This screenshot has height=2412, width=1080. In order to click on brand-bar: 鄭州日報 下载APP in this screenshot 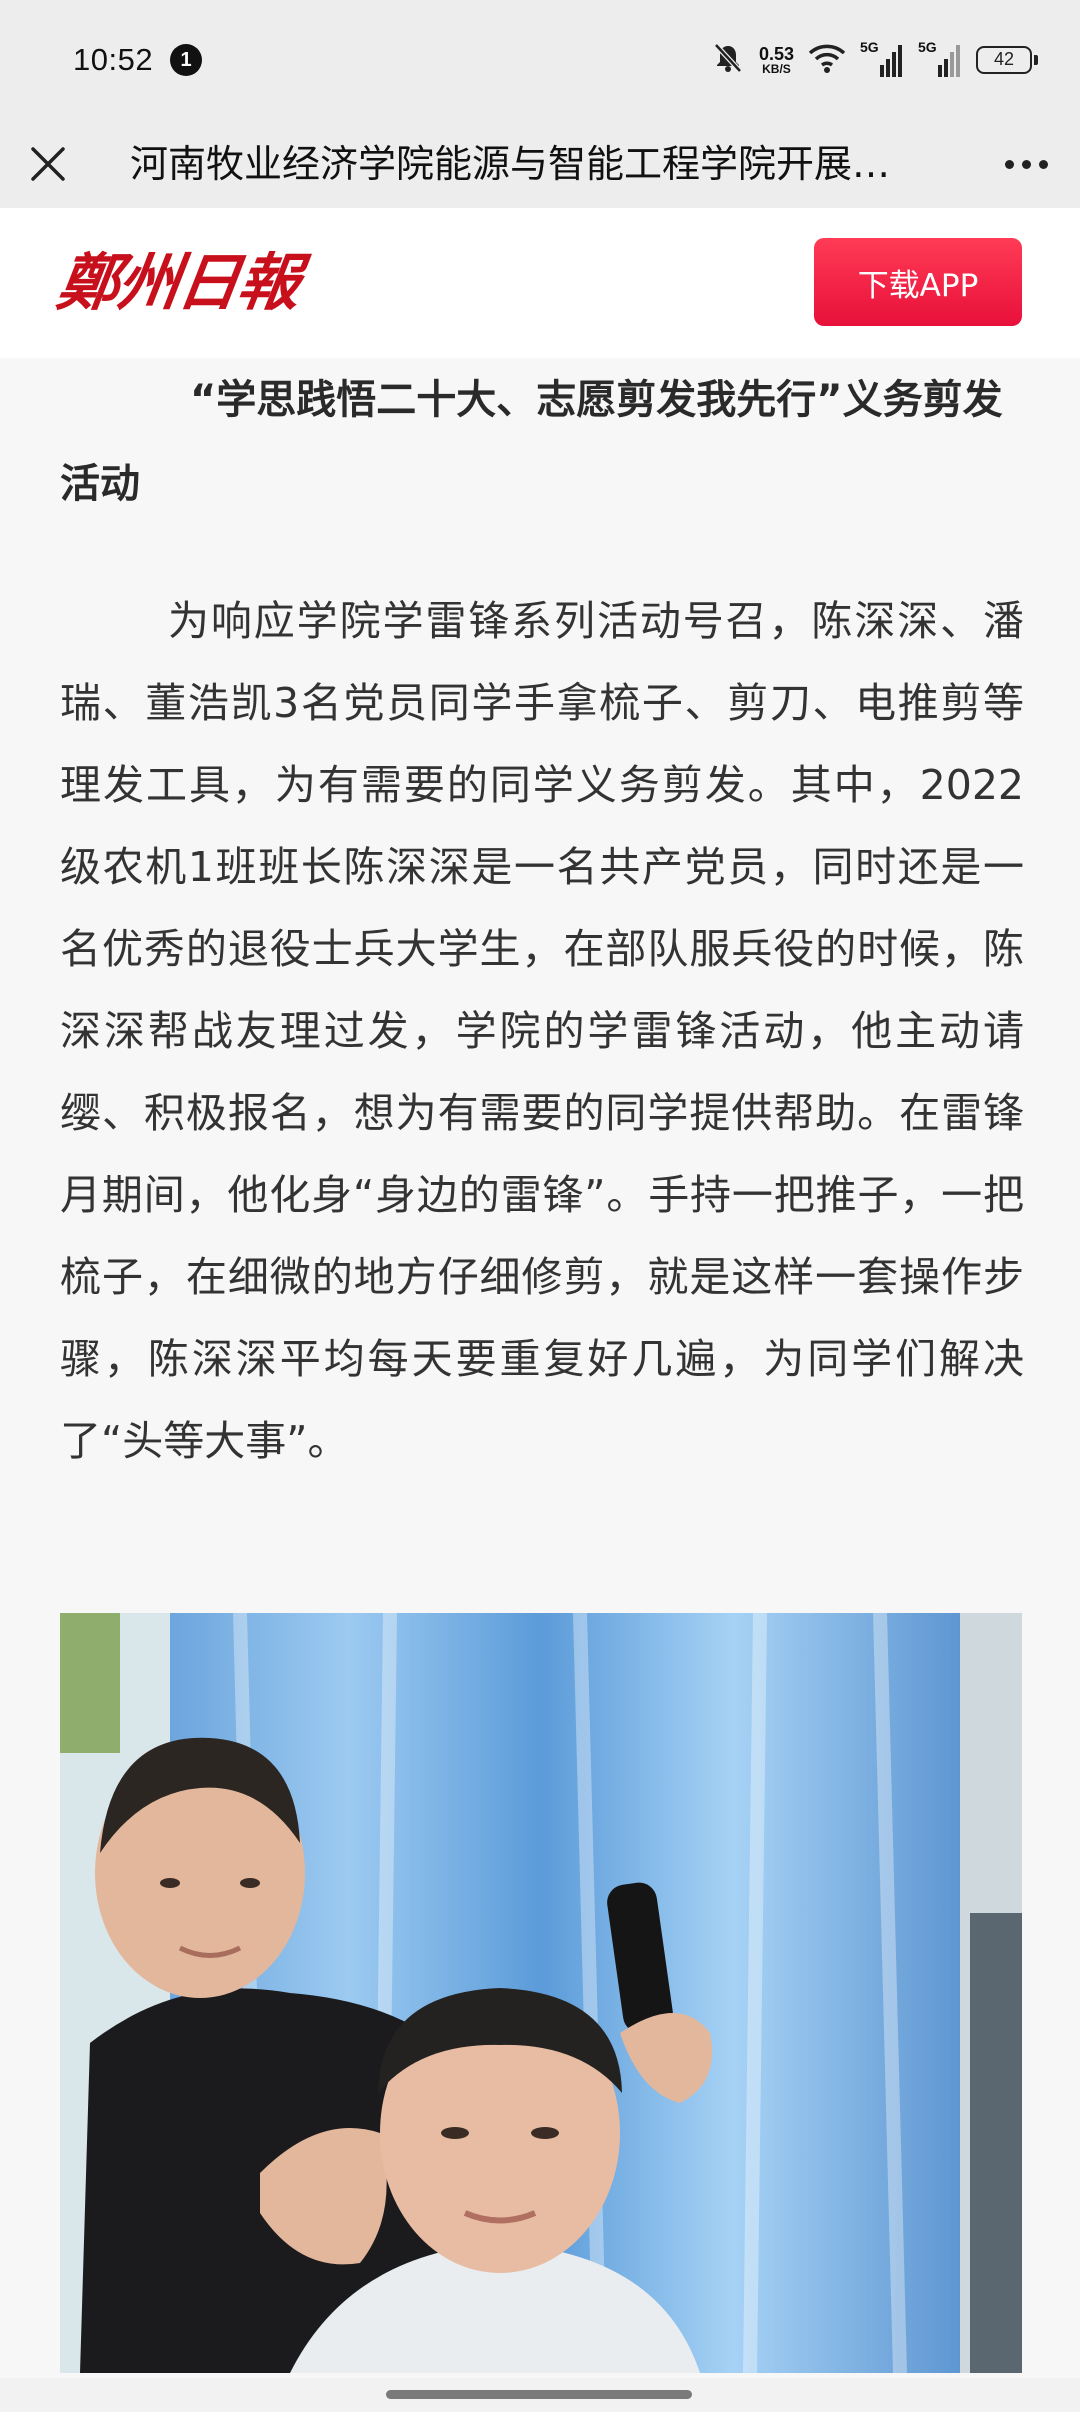, I will do `click(540, 283)`.